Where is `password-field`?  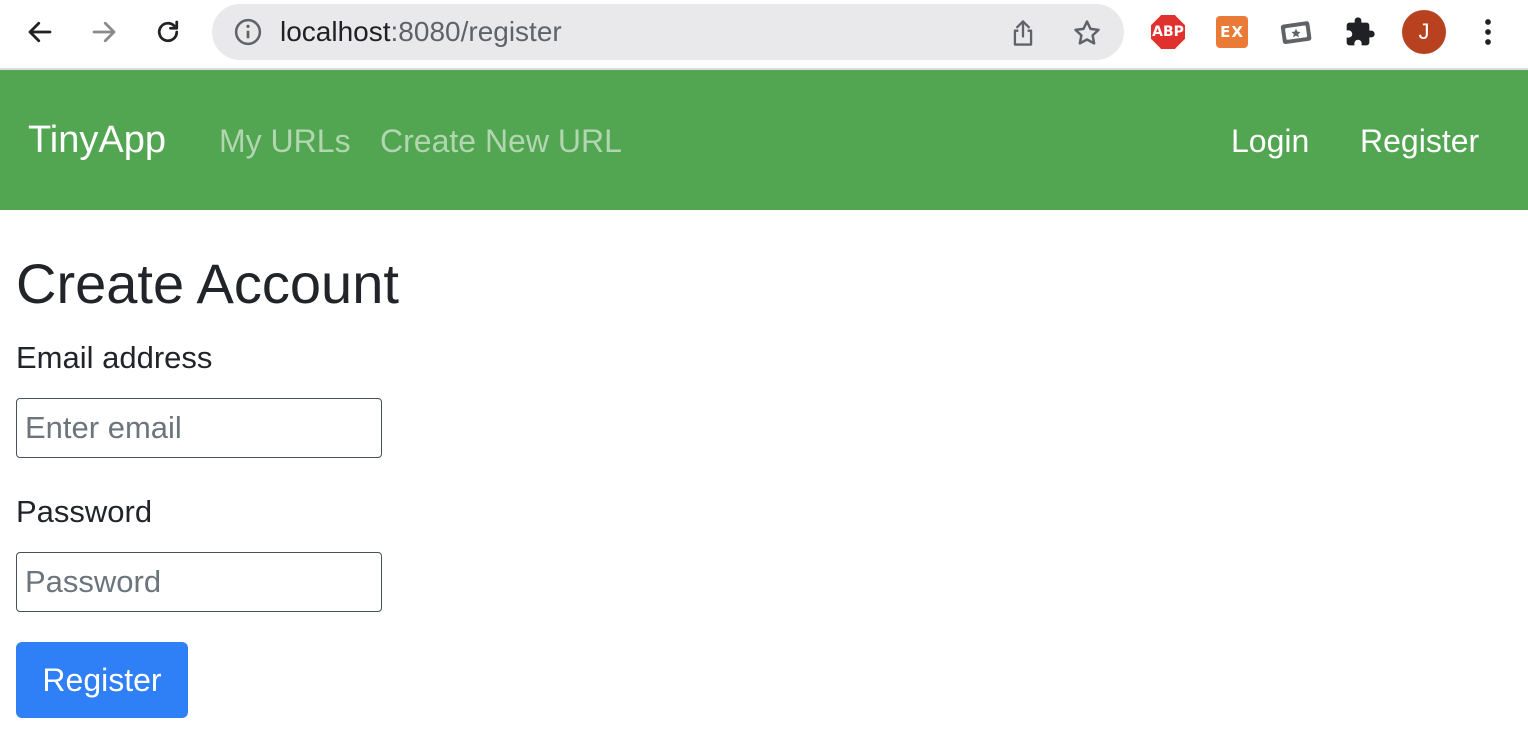
password-field is located at coordinates (199, 582).